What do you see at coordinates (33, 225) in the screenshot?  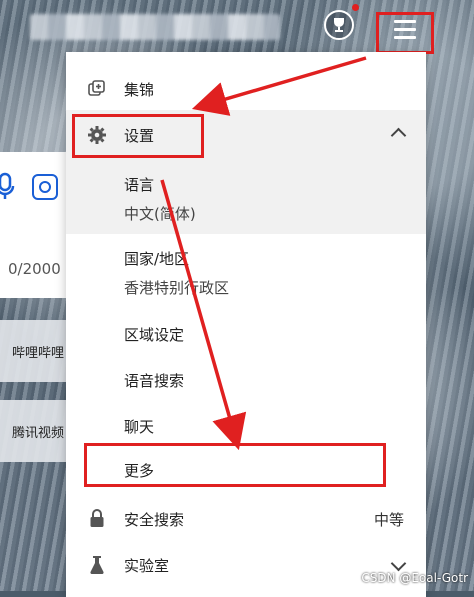 I see `search-box: 0/2000` at bounding box center [33, 225].